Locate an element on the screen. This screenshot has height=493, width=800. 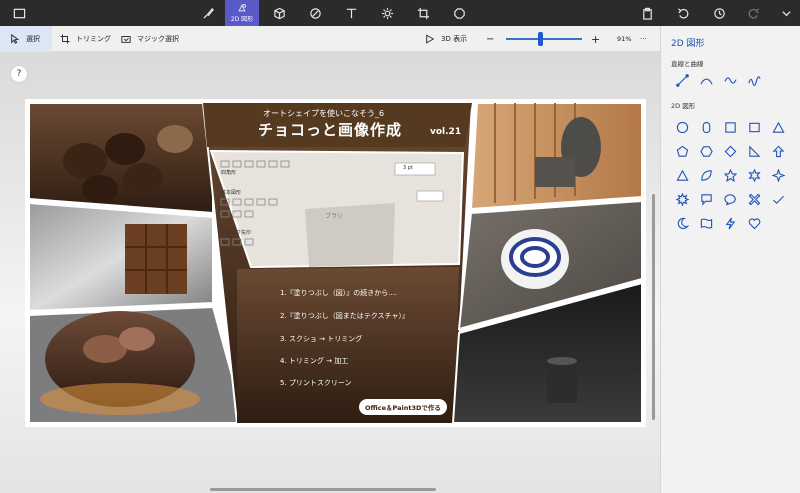
circle-shape-button is located at coordinates (682, 127).